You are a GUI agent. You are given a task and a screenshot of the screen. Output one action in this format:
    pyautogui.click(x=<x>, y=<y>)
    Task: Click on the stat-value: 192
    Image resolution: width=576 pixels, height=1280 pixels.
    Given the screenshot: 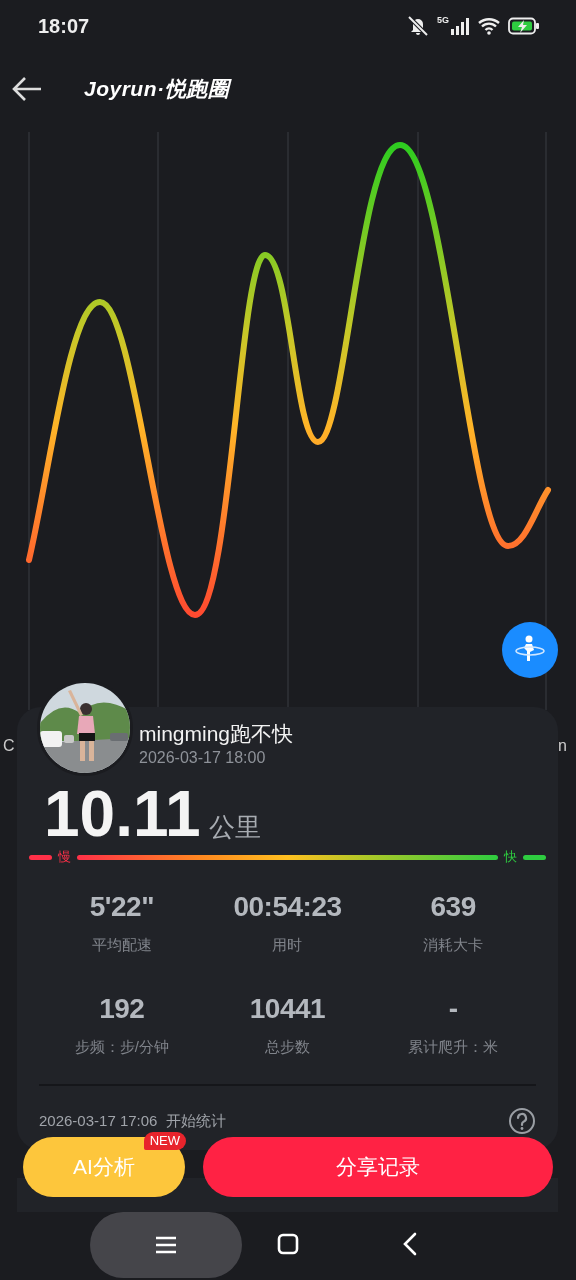 What is the action you would take?
    pyautogui.click(x=122, y=1009)
    